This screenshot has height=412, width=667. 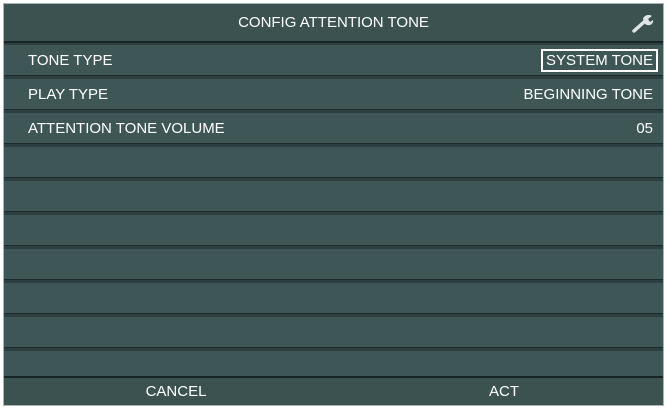 I want to click on wrench-icon, so click(x=642, y=23).